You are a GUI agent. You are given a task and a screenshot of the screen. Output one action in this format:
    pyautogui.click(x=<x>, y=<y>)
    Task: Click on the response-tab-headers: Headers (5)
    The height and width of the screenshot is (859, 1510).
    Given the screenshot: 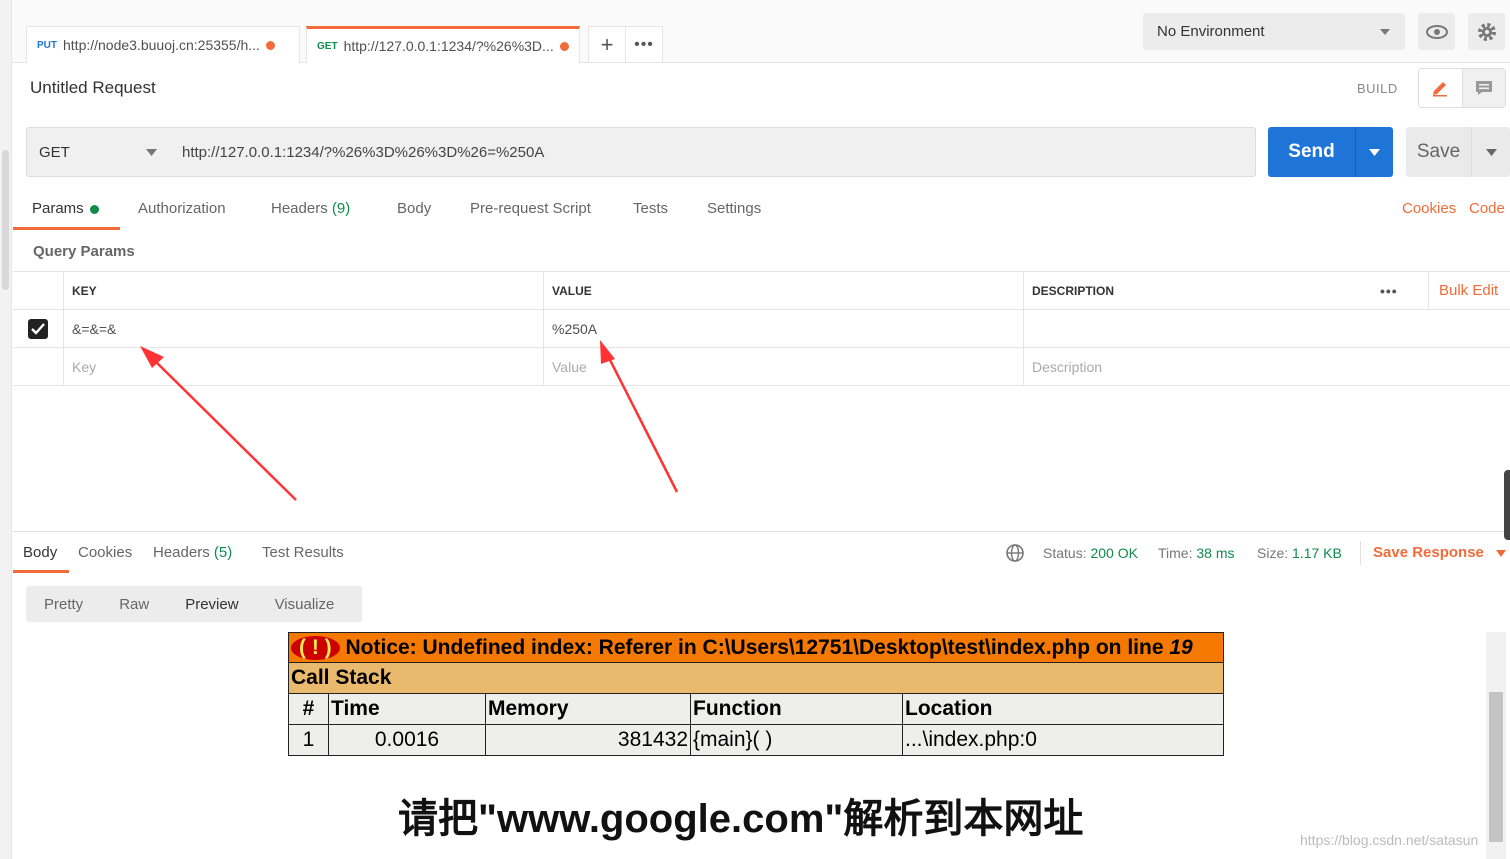 What is the action you would take?
    pyautogui.click(x=192, y=552)
    